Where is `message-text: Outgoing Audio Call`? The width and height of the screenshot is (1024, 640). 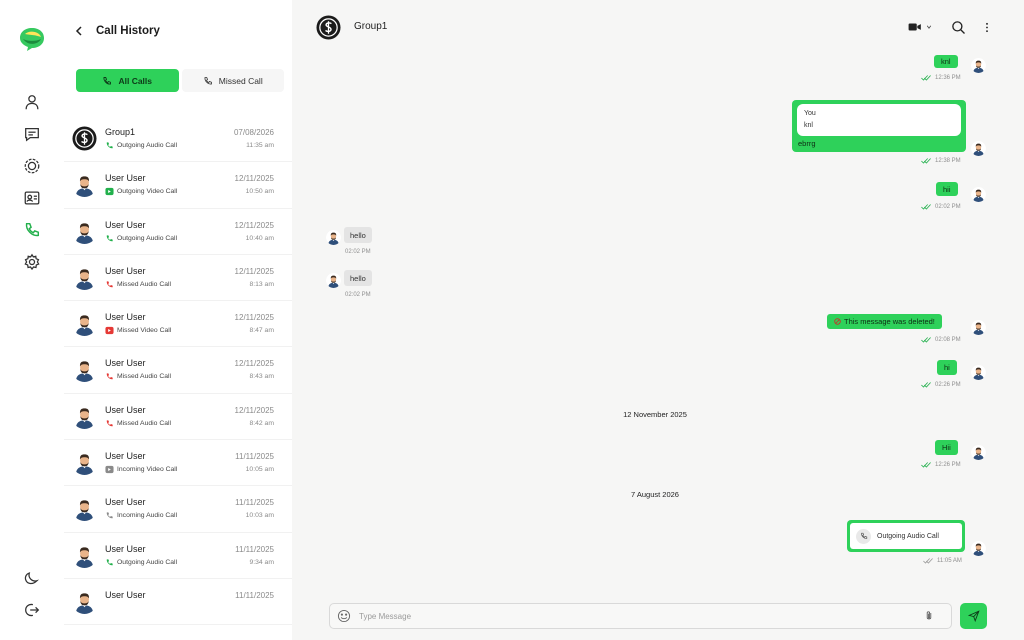 message-text: Outgoing Audio Call is located at coordinates (908, 536).